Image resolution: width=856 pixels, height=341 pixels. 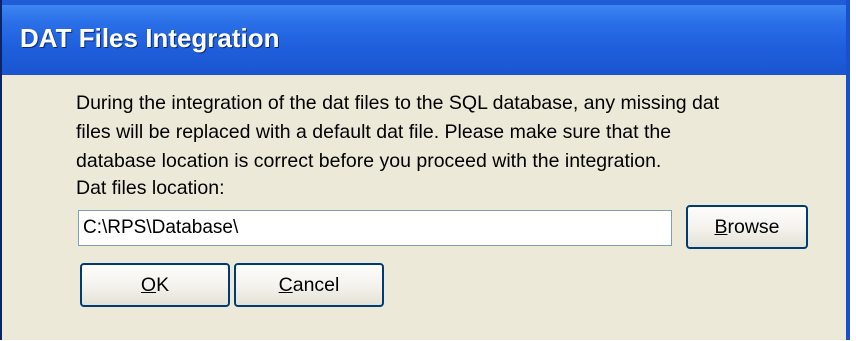 I want to click on ok-mnemonic: O, so click(x=148, y=284).